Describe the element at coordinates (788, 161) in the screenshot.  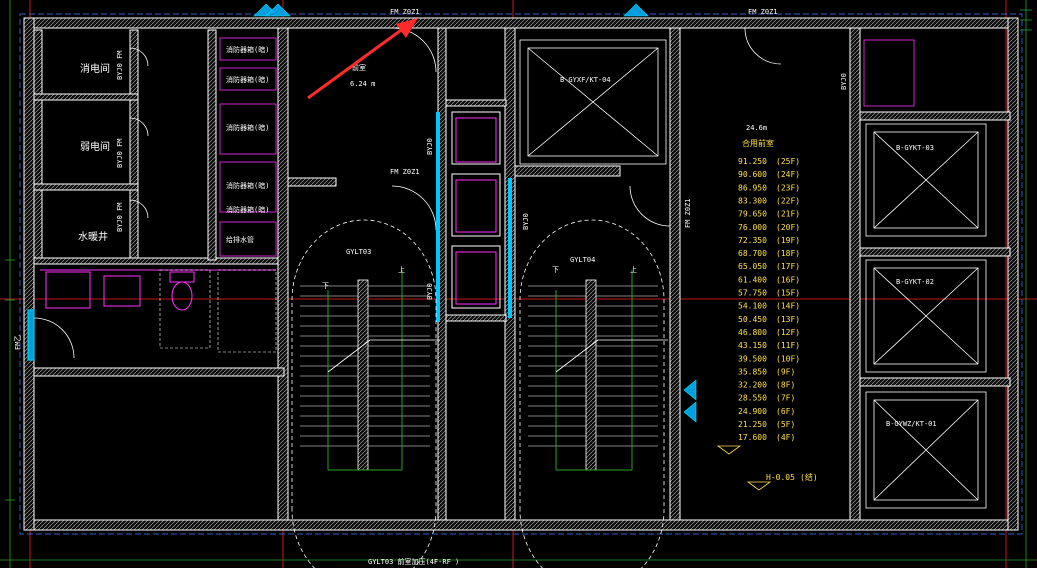
I see `level-floor: (25F)` at that location.